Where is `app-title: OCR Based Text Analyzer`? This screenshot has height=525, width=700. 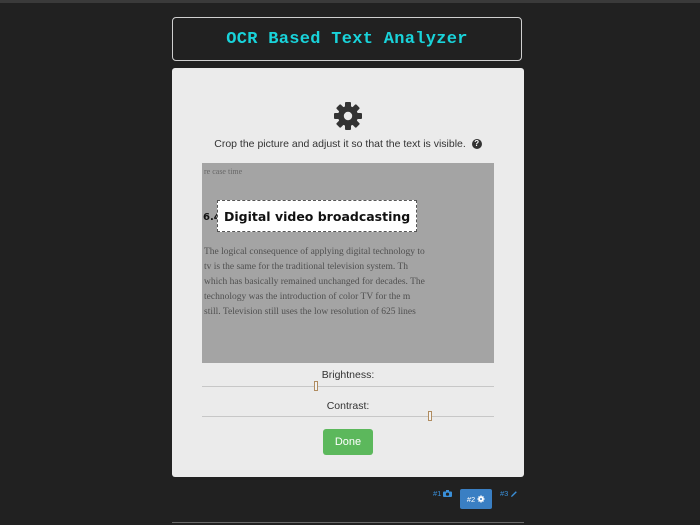 app-title: OCR Based Text Analyzer is located at coordinates (347, 39).